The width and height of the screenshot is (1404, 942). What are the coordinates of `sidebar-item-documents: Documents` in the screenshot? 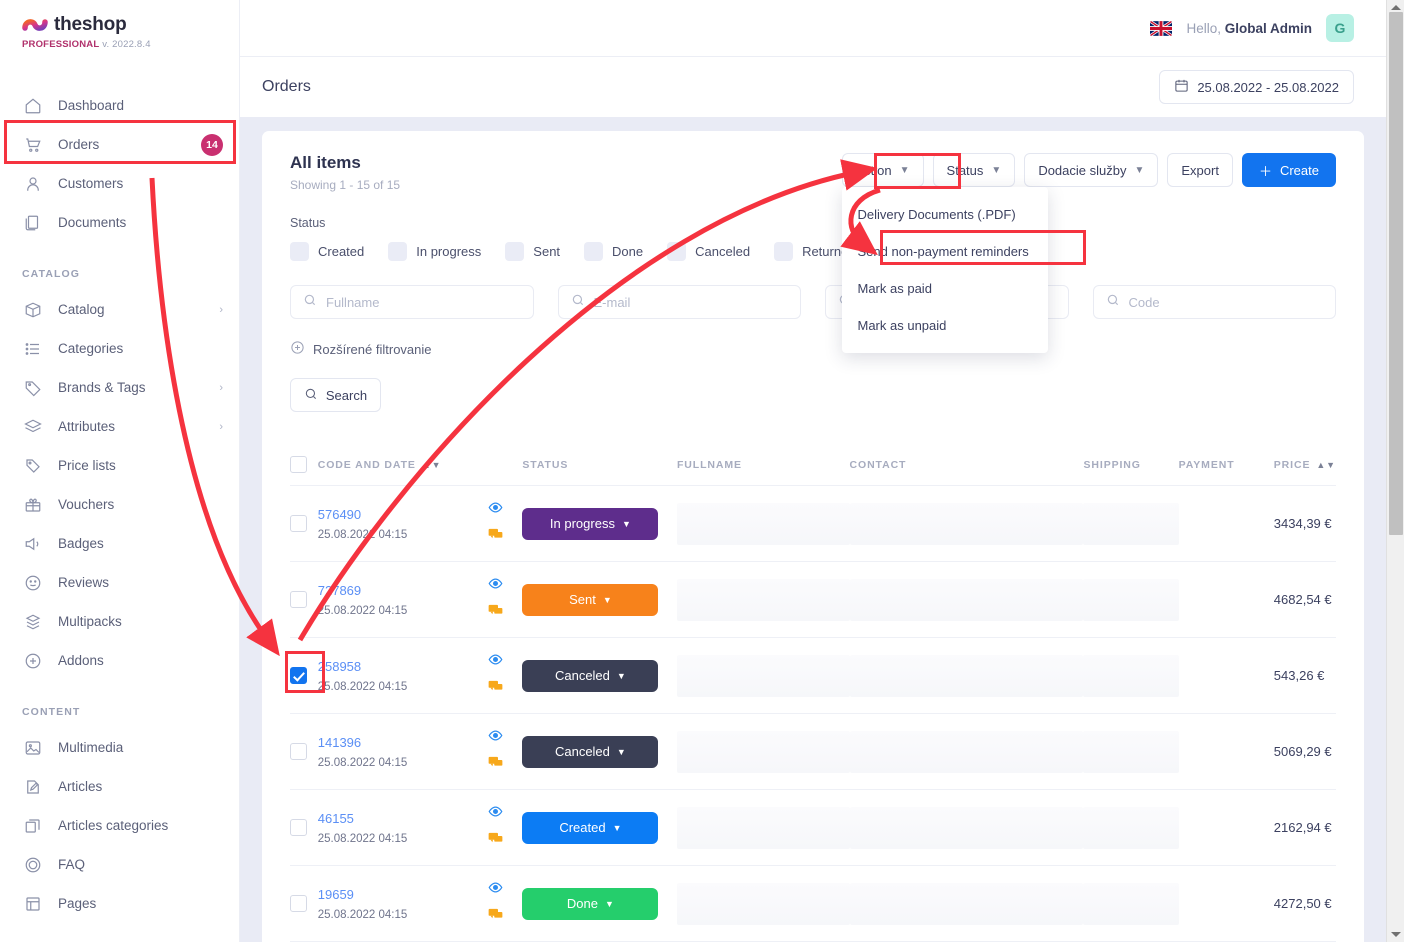 It's located at (119, 222).